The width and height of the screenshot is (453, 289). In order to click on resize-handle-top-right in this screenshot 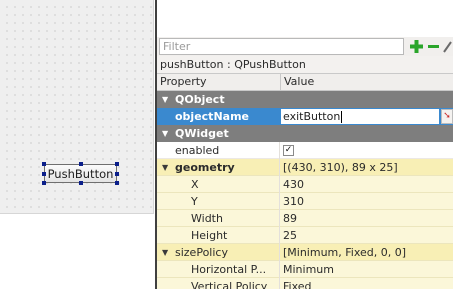, I will do `click(117, 164)`.